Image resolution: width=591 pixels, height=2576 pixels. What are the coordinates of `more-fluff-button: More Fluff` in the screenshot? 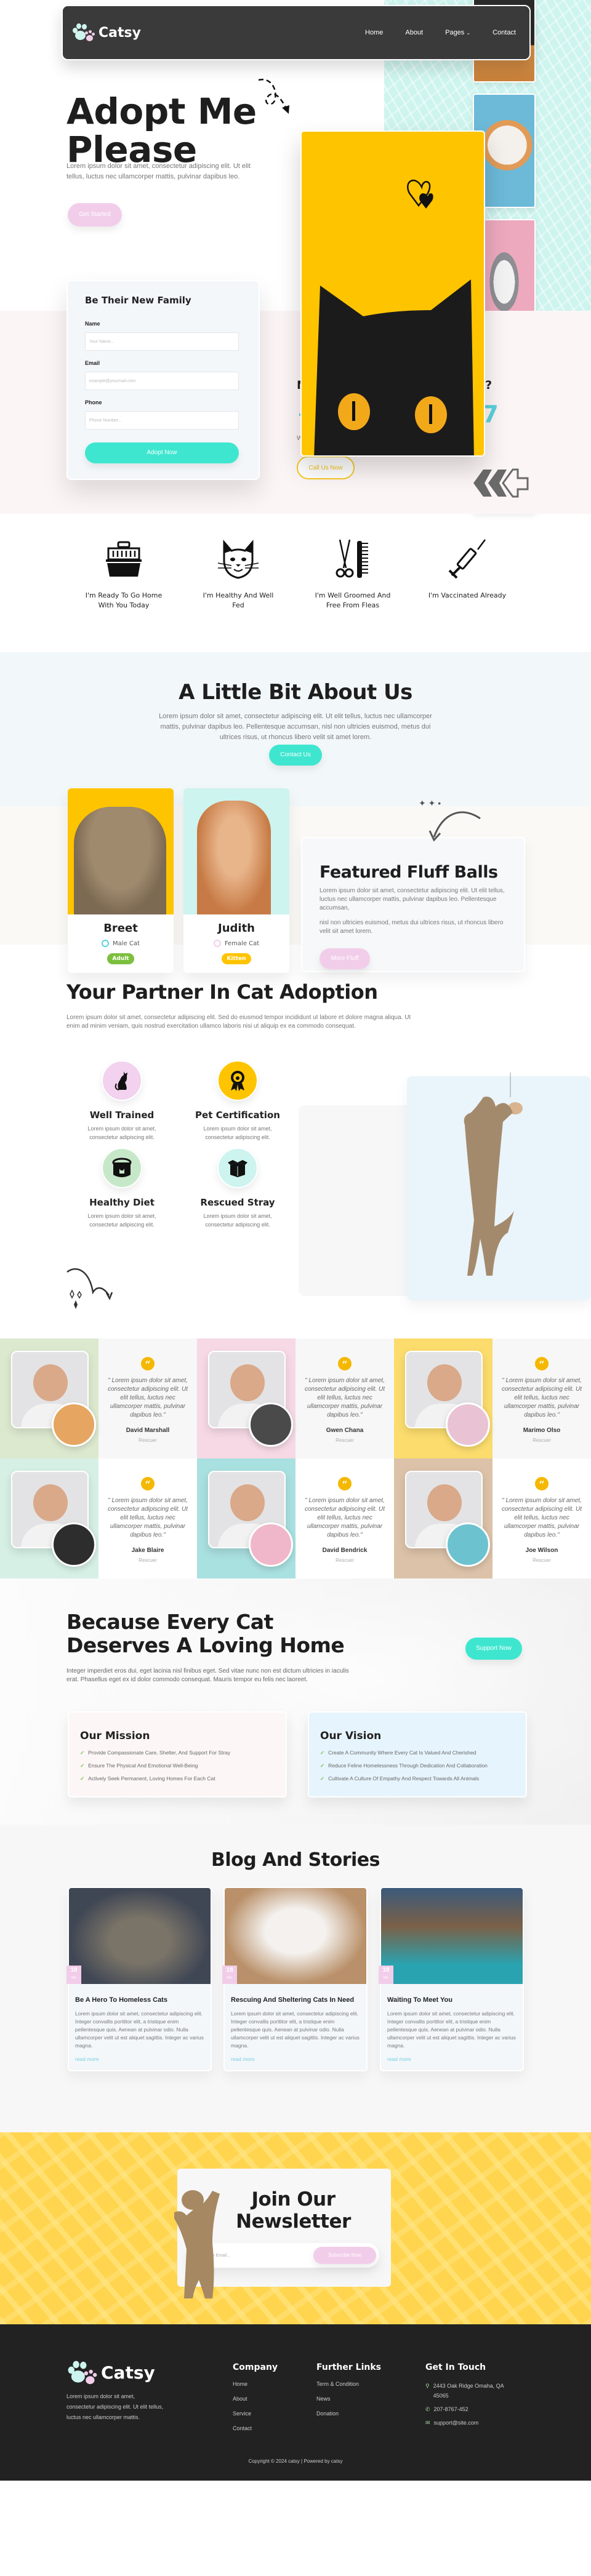 It's located at (345, 958).